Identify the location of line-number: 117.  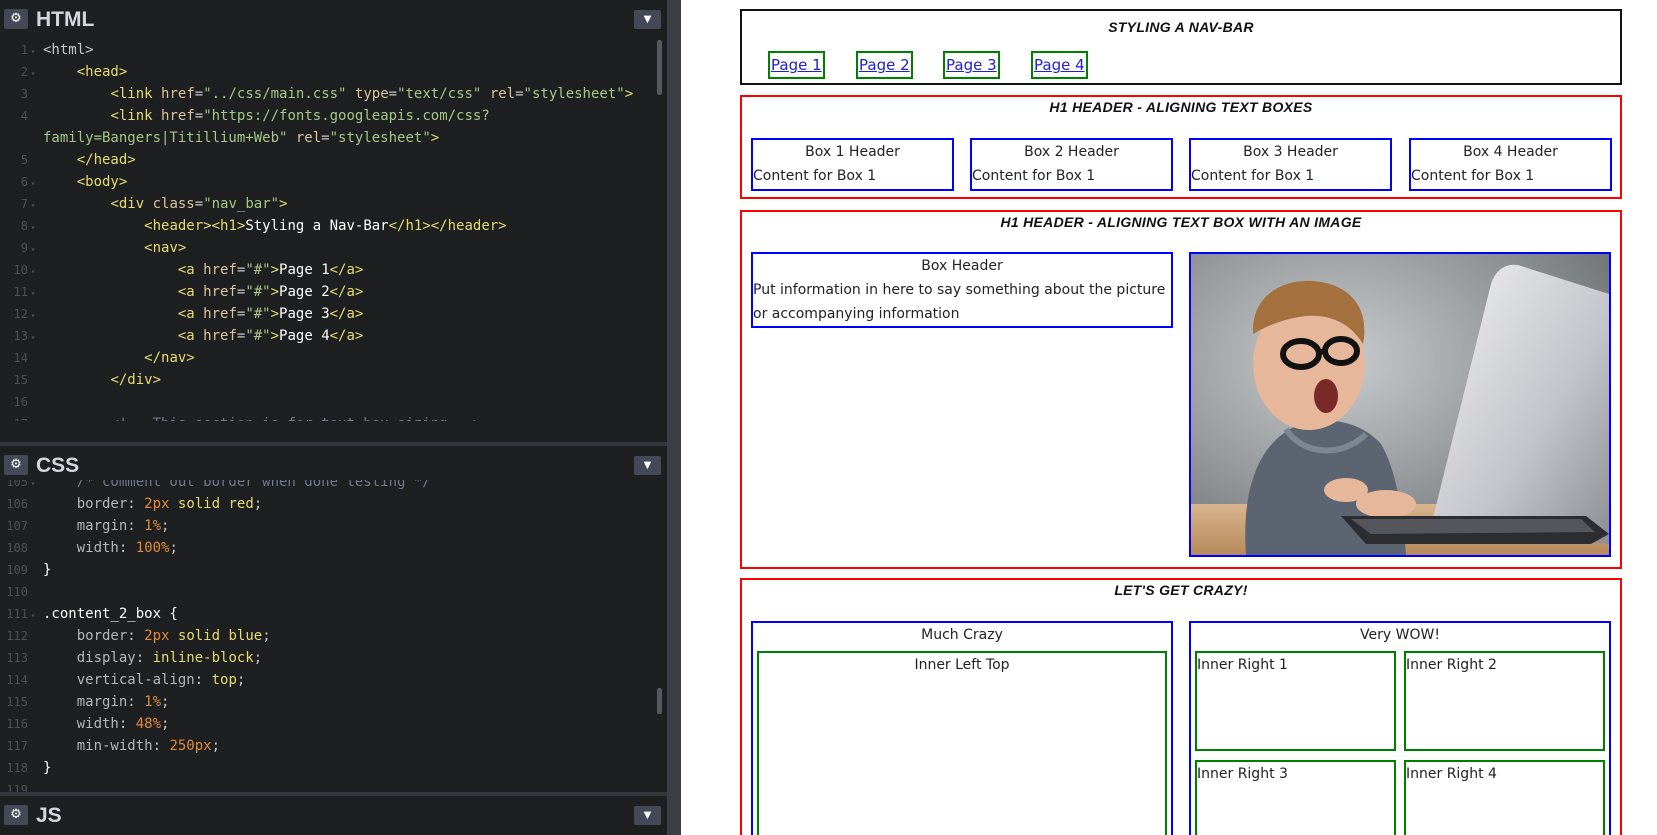
(17, 746).